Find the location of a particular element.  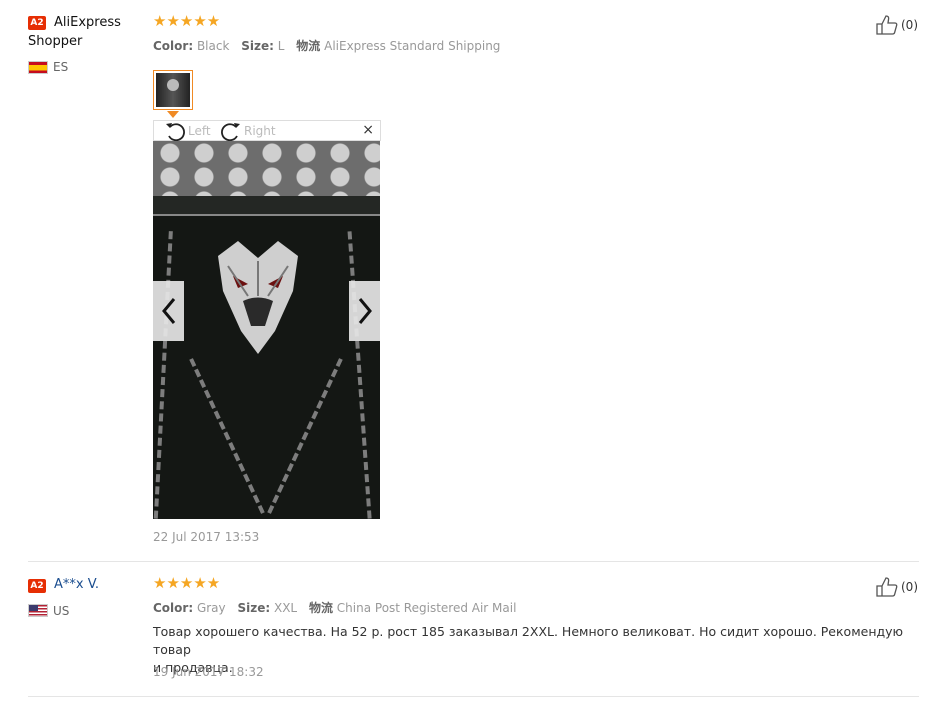

chevron-right-icon is located at coordinates (365, 311).